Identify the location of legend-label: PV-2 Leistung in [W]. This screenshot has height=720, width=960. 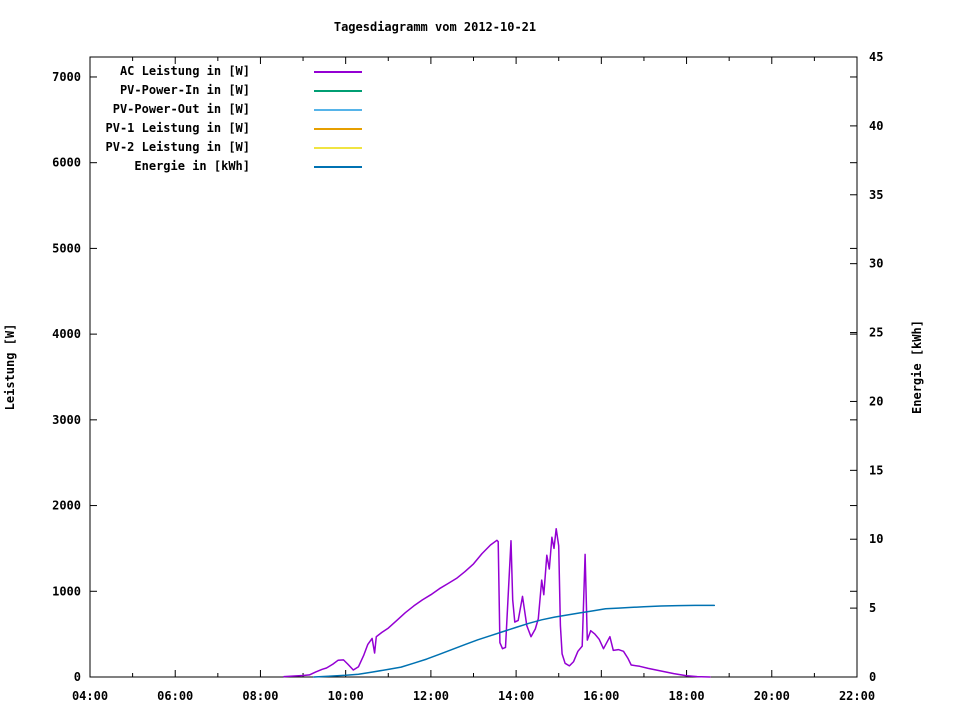
(178, 147).